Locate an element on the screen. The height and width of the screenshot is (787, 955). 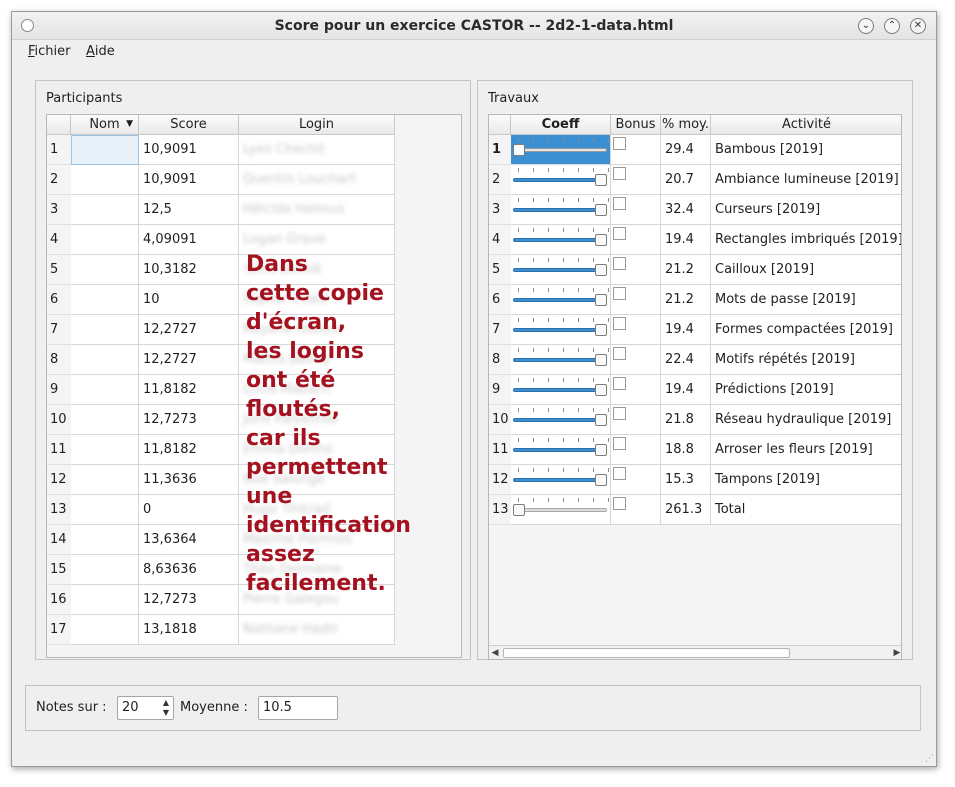
cell-score: 10,3182 is located at coordinates (189, 270).